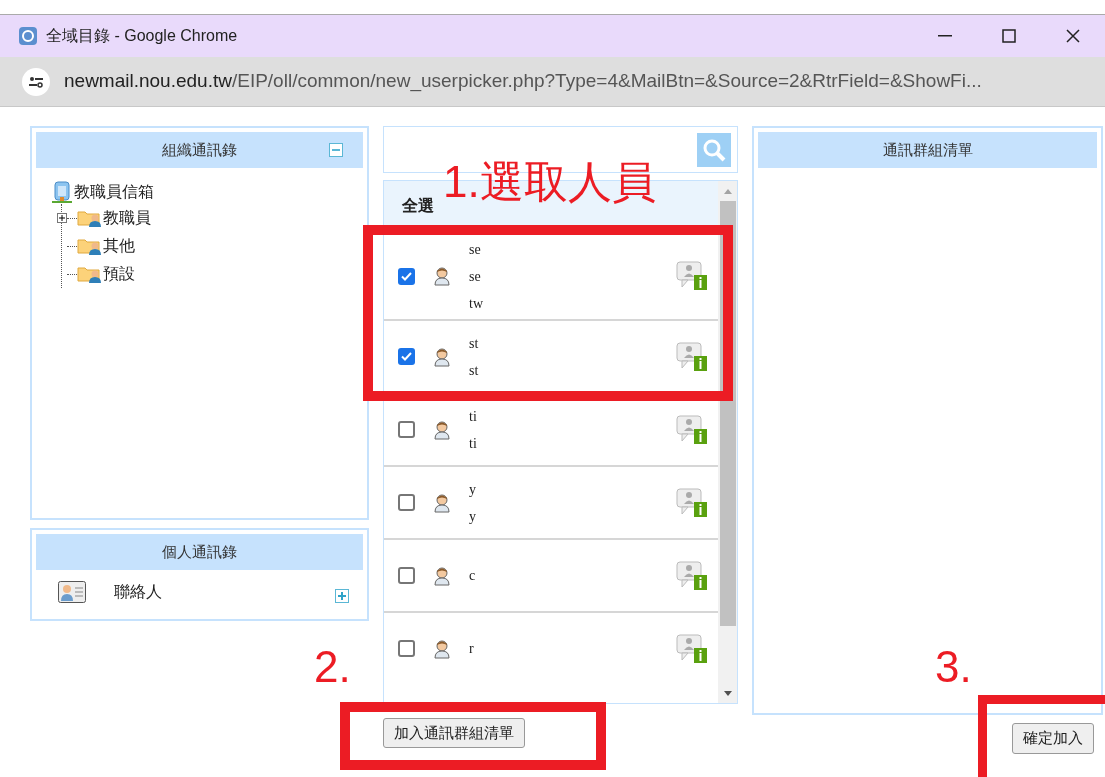  Describe the element at coordinates (927, 149) in the screenshot. I see `panel-title: 通訊群組清單` at that location.